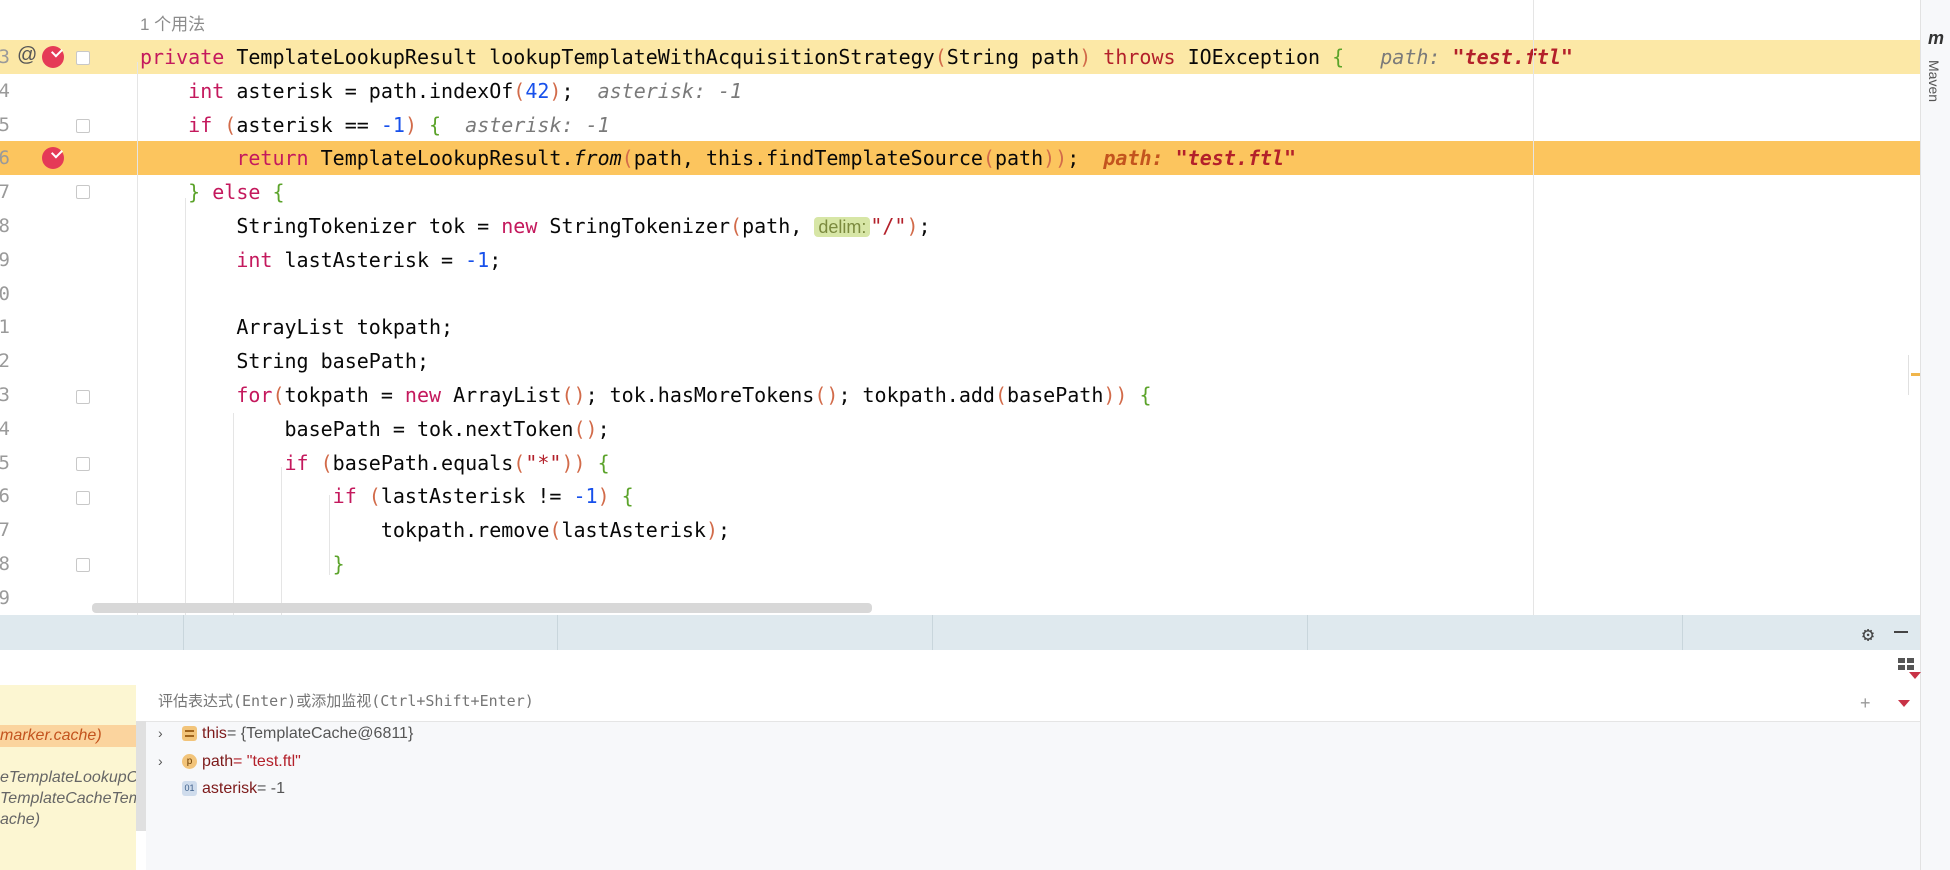  I want to click on code-line: 7 } else {, so click(960, 192).